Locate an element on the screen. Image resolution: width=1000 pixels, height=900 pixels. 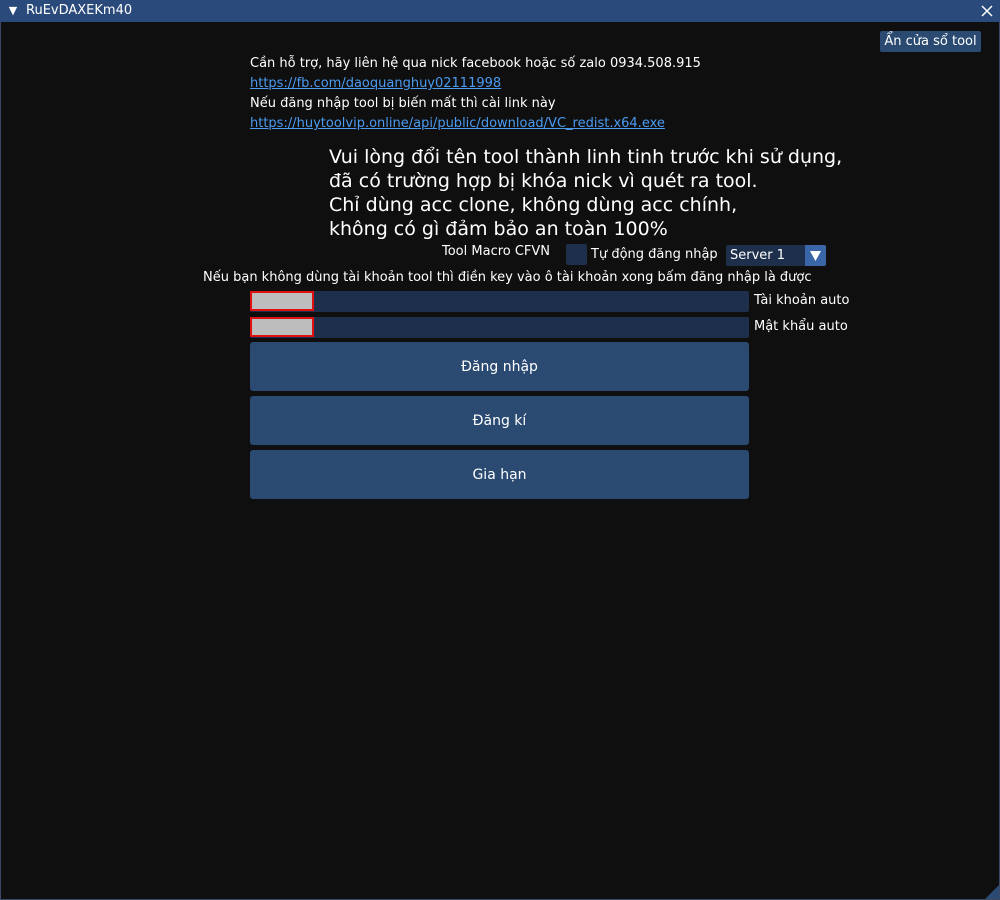
close-icon is located at coordinates (987, 11).